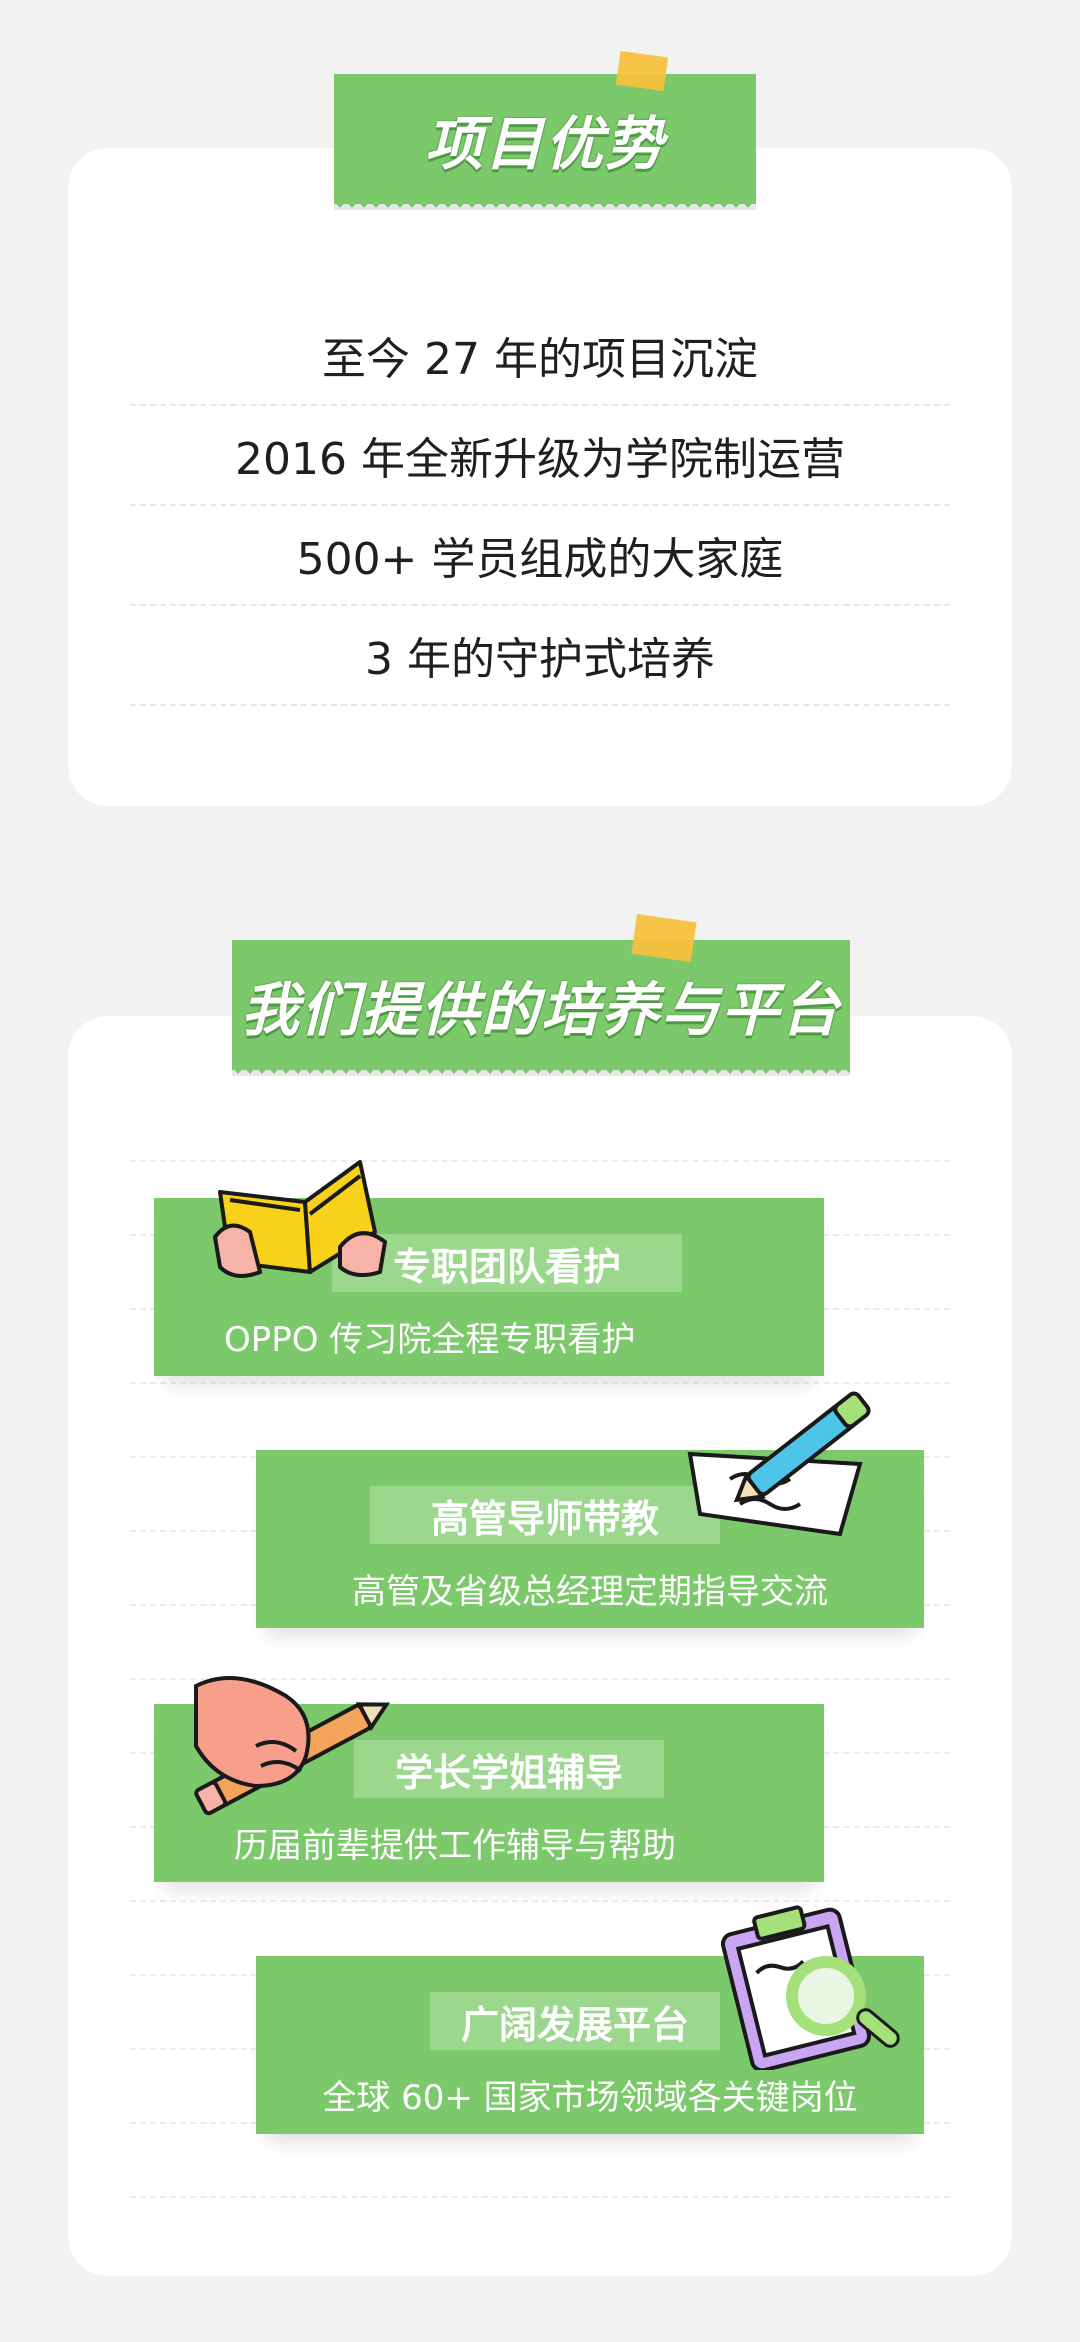  I want to click on feature-desc: OPPO 传习院全程专职看护, so click(430, 1340).